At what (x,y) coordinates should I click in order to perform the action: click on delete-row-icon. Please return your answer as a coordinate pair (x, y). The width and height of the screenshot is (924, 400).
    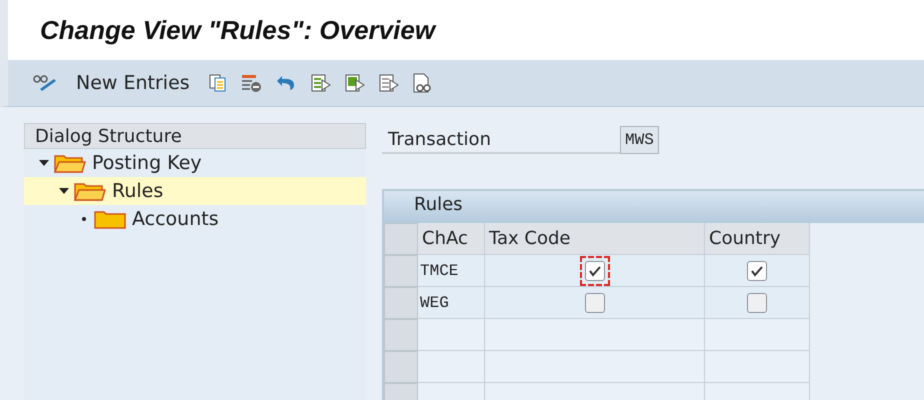
    Looking at the image, I should click on (251, 83).